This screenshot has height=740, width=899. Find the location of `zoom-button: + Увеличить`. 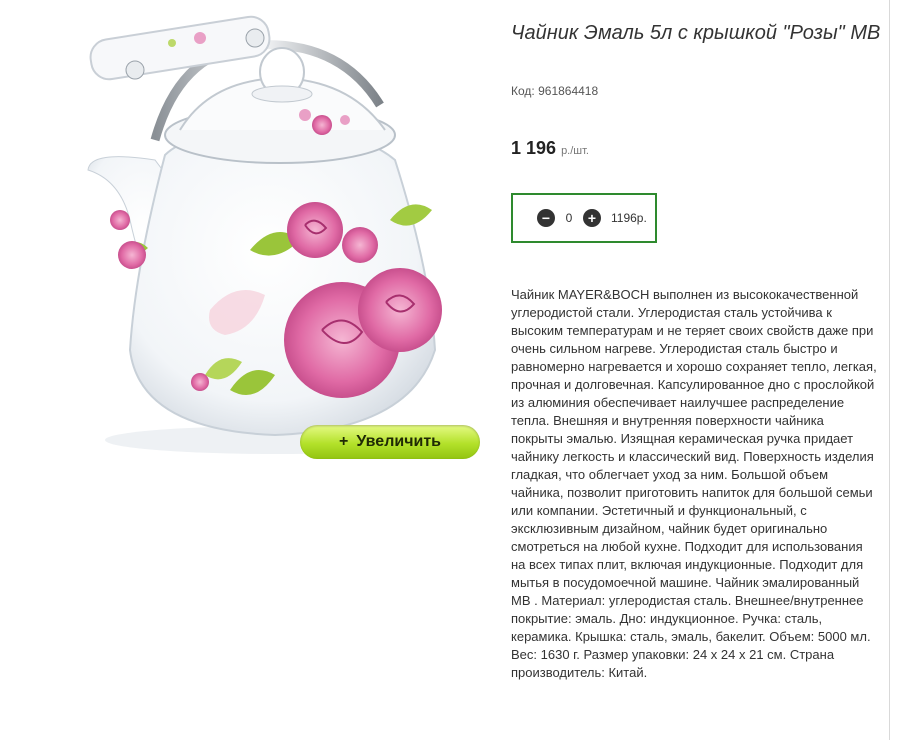

zoom-button: + Увеличить is located at coordinates (390, 442).